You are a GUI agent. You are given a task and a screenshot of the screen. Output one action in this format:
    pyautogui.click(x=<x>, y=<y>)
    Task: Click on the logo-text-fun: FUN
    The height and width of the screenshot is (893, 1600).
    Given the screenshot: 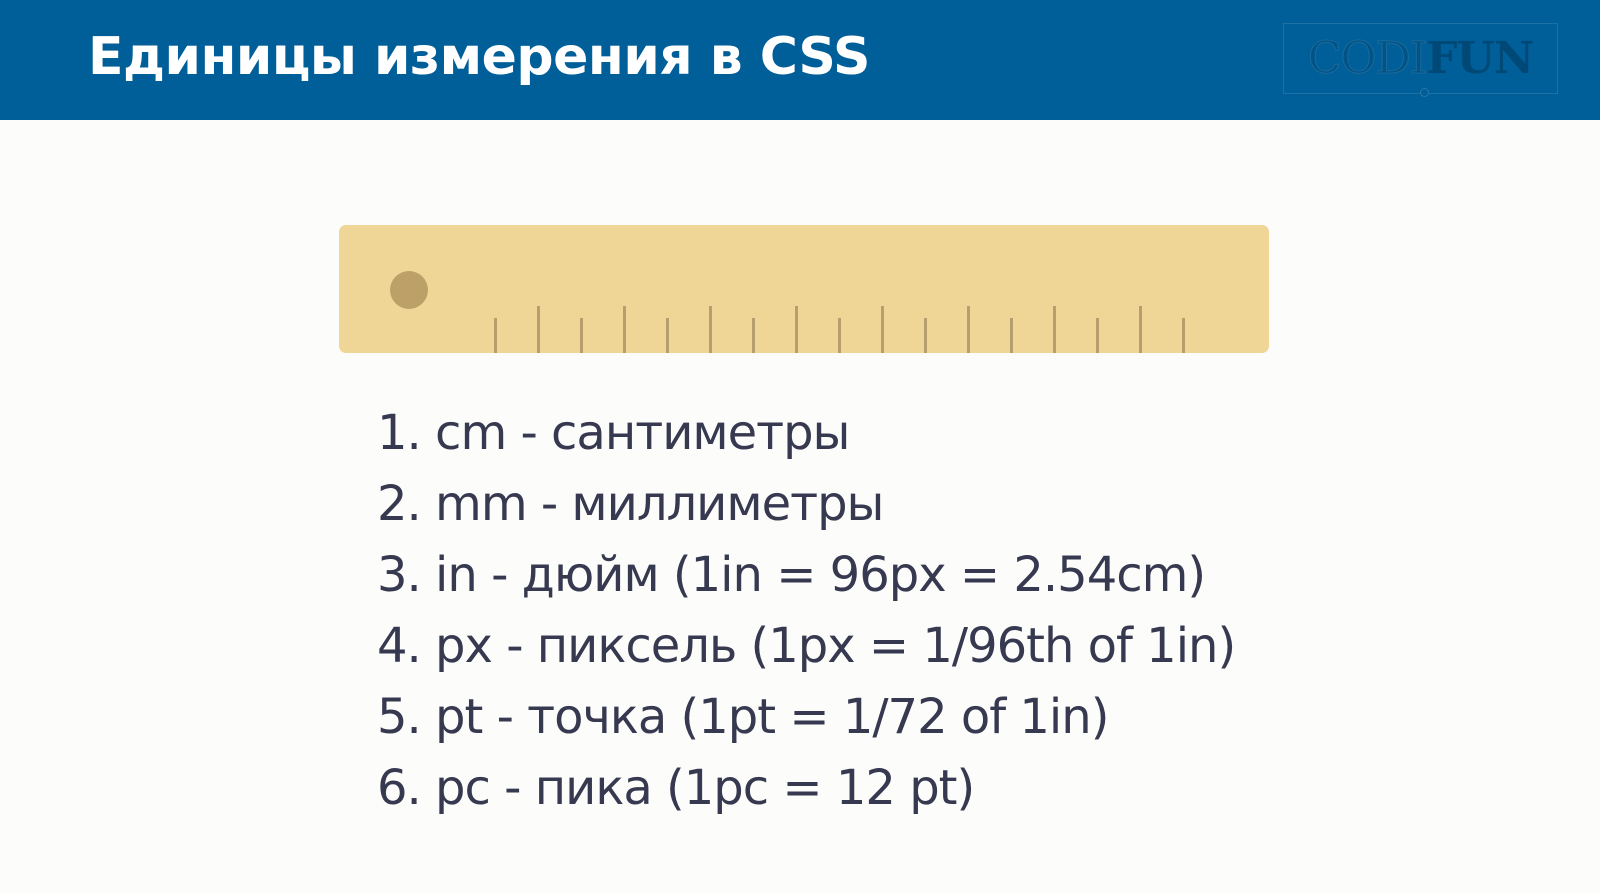 What is the action you would take?
    pyautogui.click(x=1480, y=58)
    